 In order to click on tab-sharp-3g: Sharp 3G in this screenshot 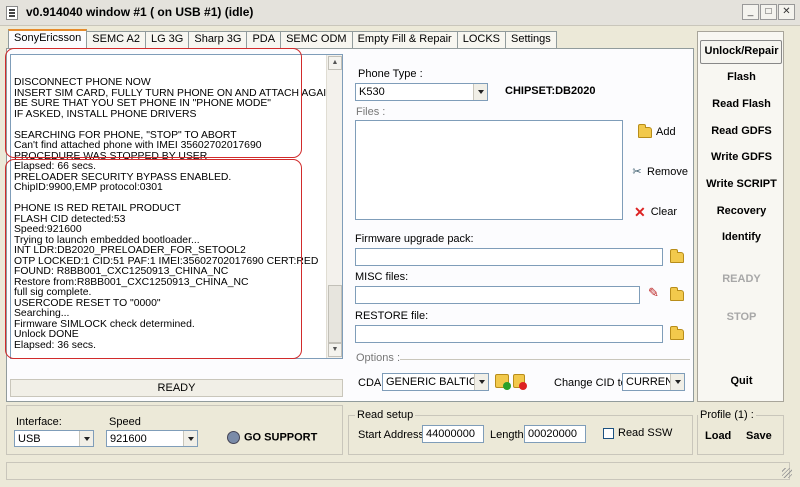, I will do `click(218, 39)`.